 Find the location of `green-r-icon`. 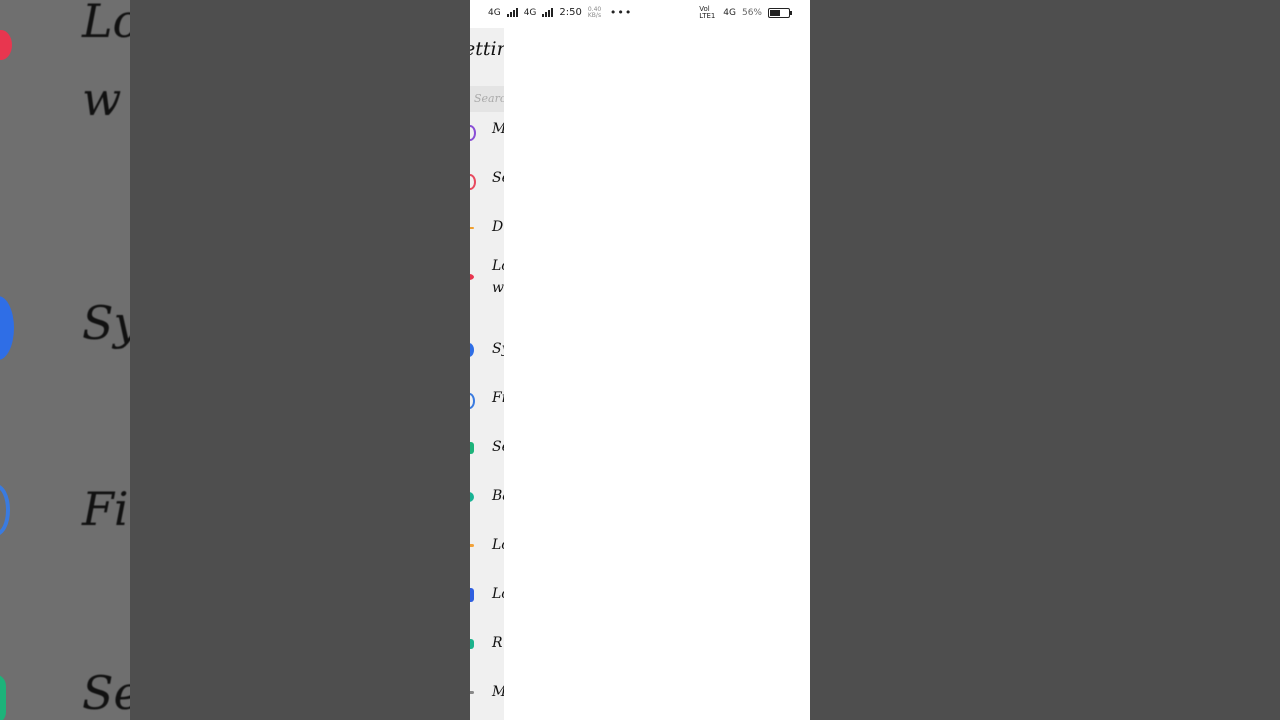

green-r-icon is located at coordinates (472, 644).